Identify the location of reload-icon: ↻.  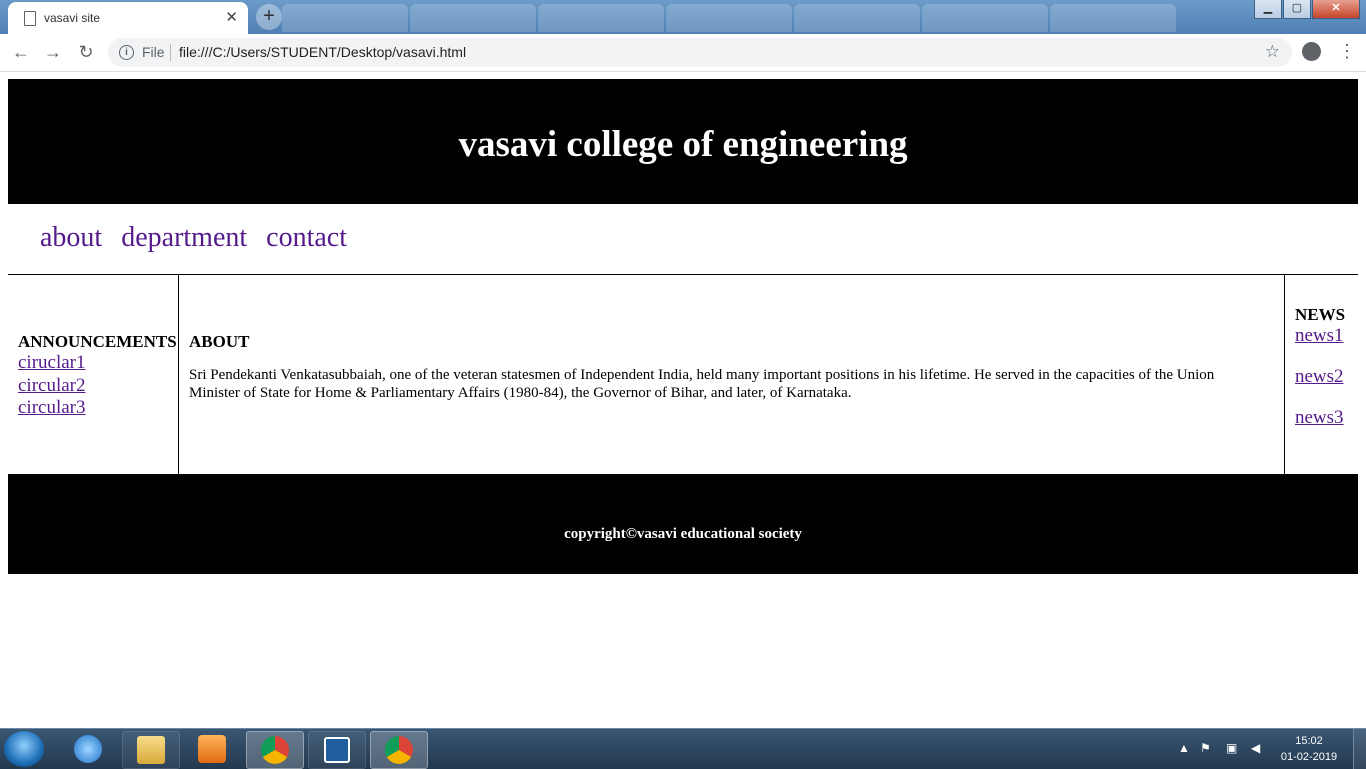
(86, 52).